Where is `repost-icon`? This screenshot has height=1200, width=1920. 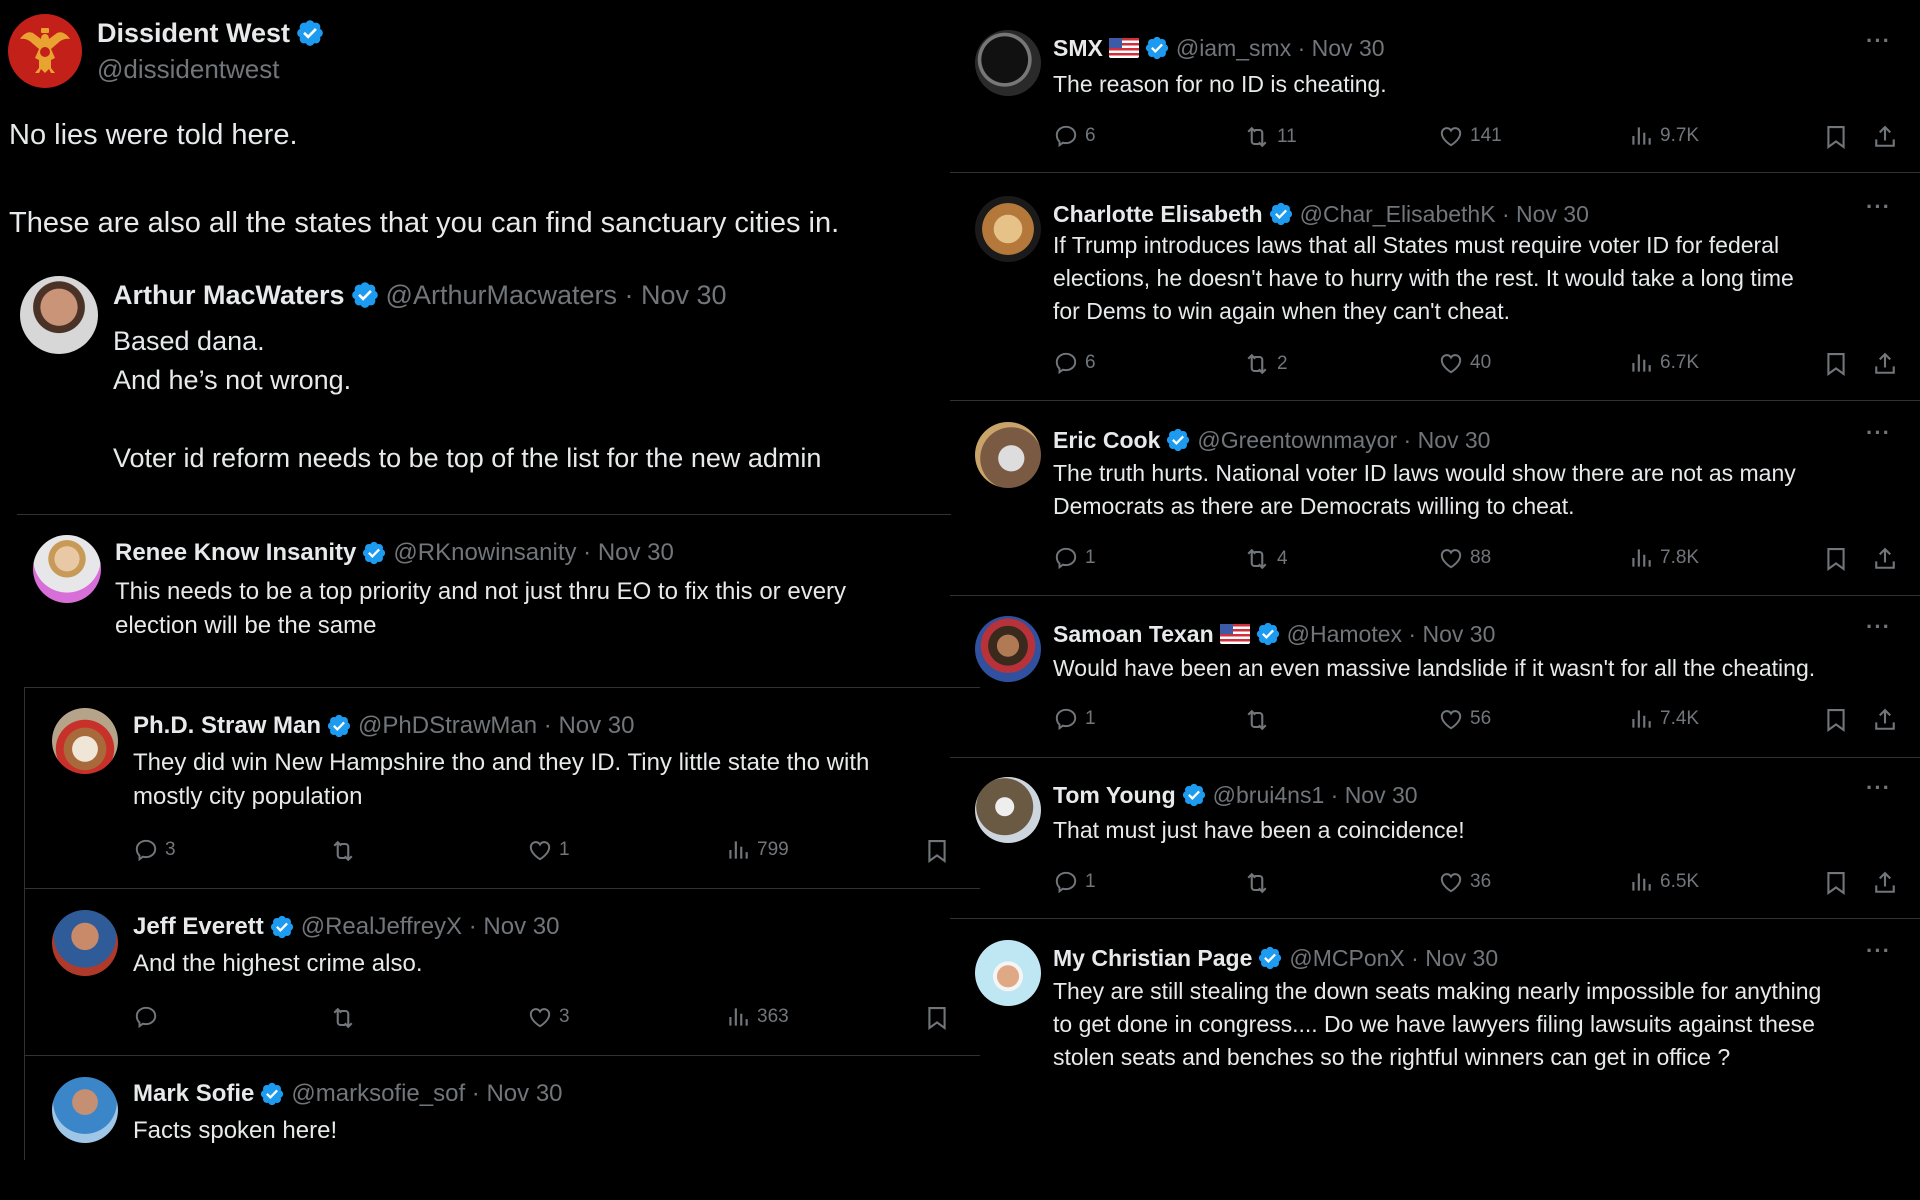
repost-icon is located at coordinates (1257, 137).